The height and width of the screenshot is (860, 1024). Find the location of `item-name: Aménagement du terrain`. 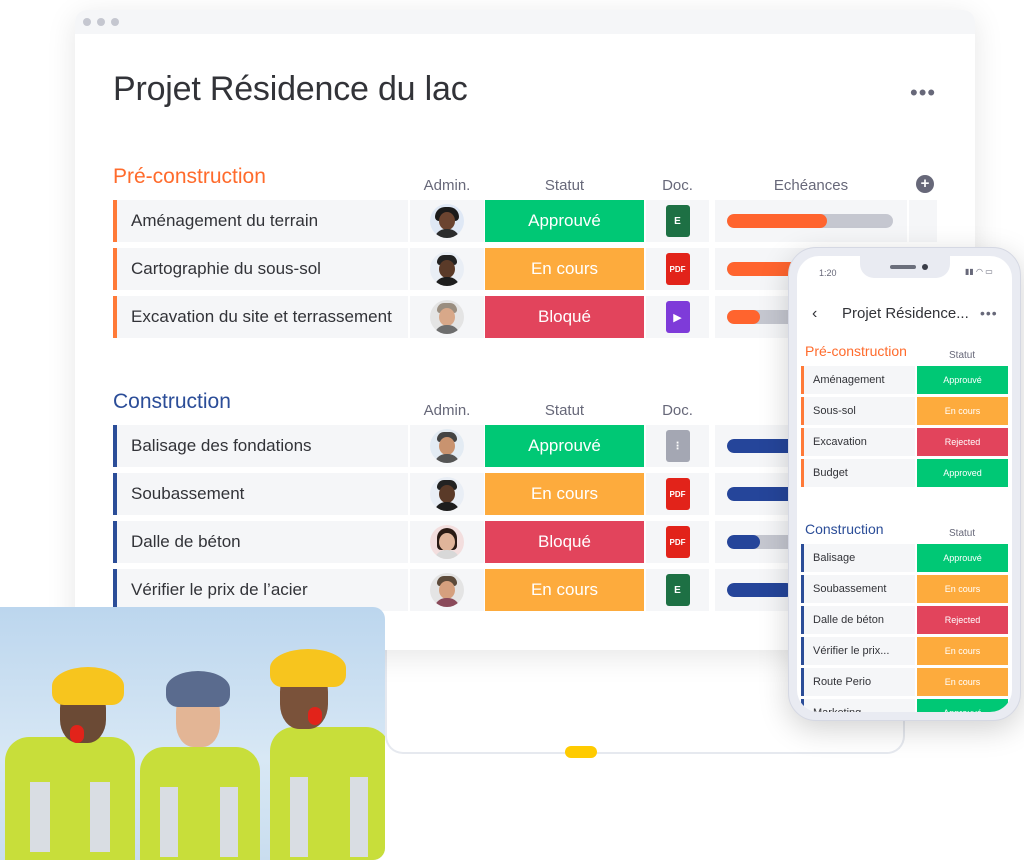

item-name: Aménagement du terrain is located at coordinates (260, 221).